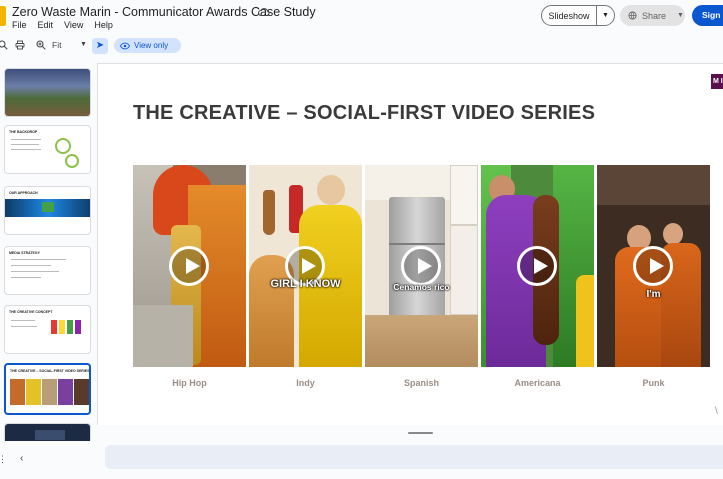  Describe the element at coordinates (420, 433) in the screenshot. I see `notes-resize-handle` at that location.